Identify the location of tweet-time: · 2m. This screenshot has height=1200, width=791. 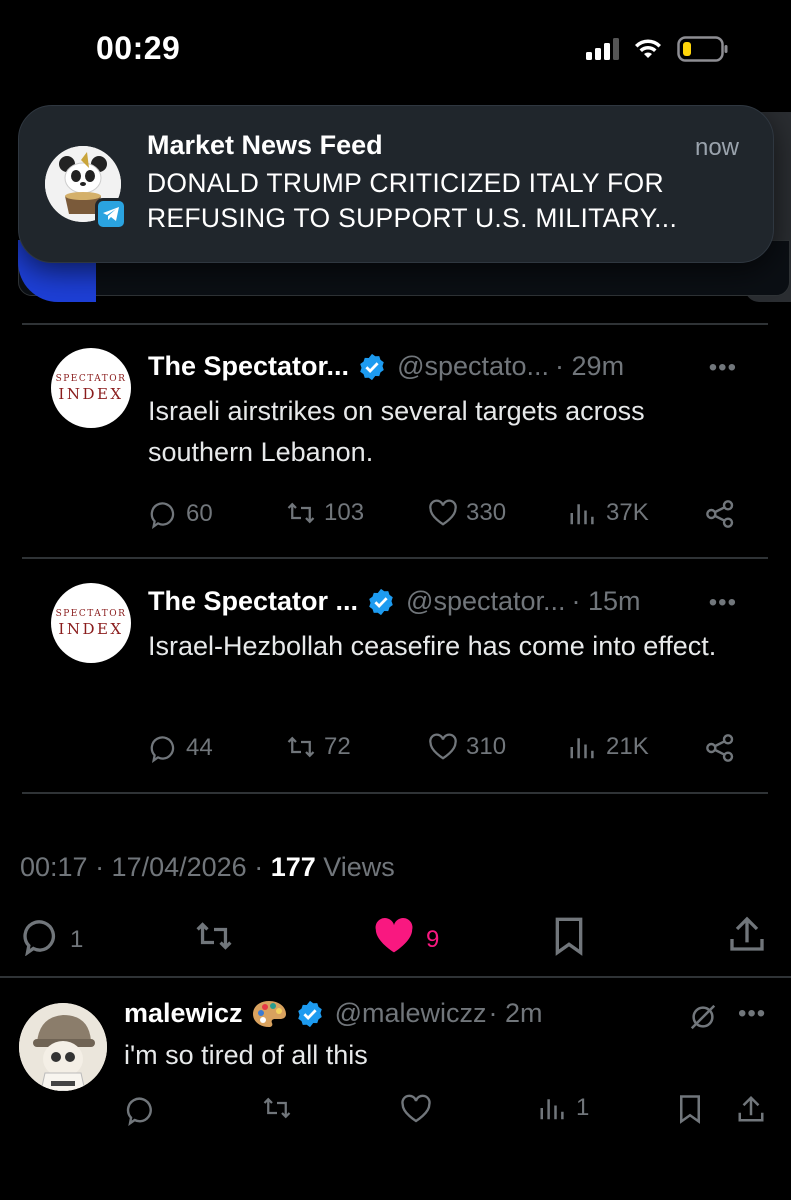
(515, 1013).